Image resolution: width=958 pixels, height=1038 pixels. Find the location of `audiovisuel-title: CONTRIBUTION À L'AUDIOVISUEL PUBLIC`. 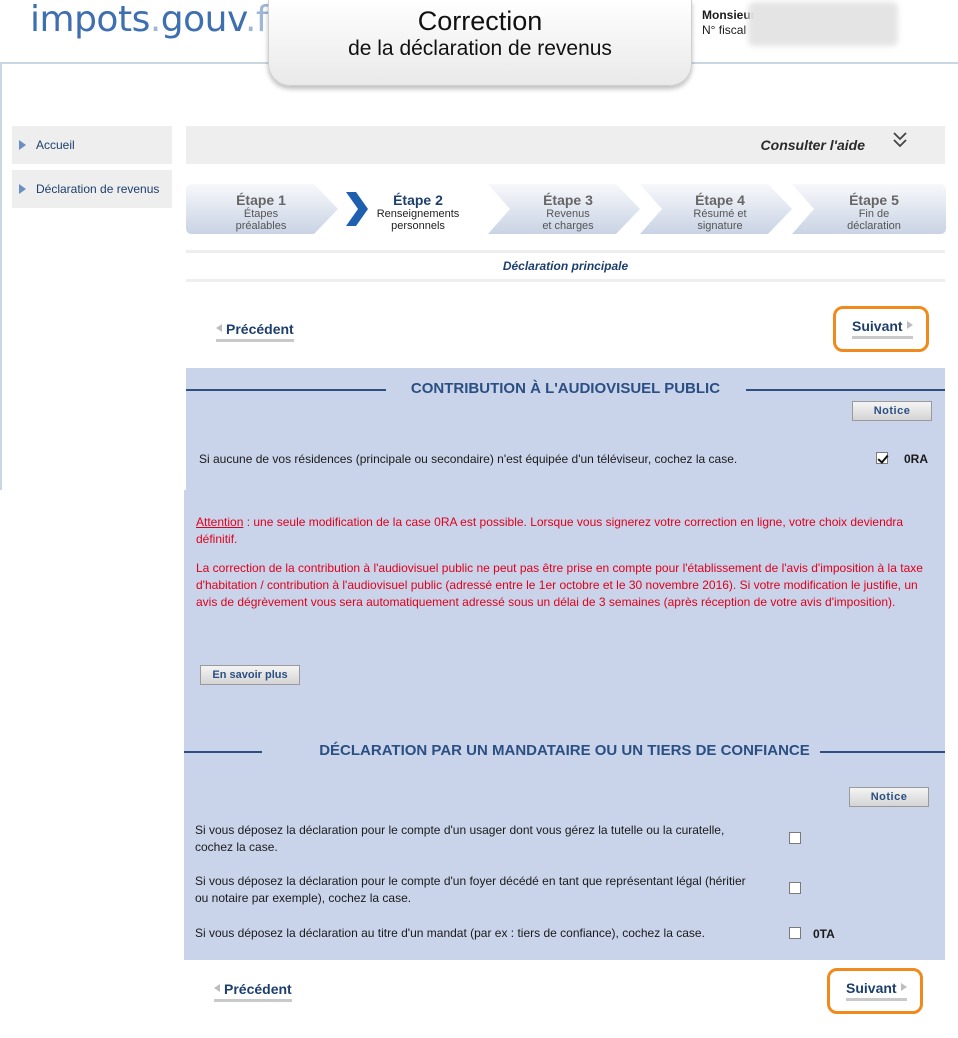

audiovisuel-title: CONTRIBUTION À L'AUDIOVISUEL PUBLIC is located at coordinates (565, 388).